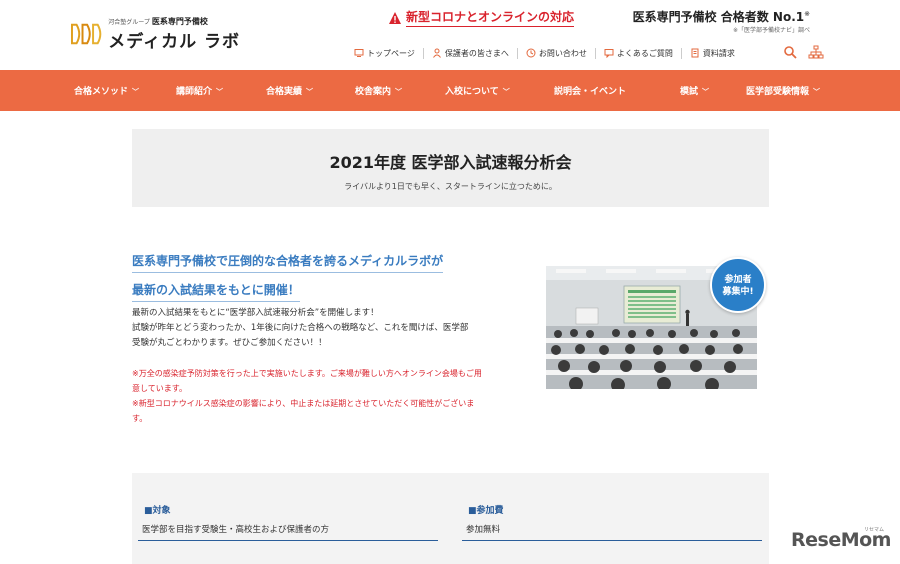 The width and height of the screenshot is (900, 564). Describe the element at coordinates (483, 530) in the screenshot. I see `info-fee-value: 参加無料` at that location.